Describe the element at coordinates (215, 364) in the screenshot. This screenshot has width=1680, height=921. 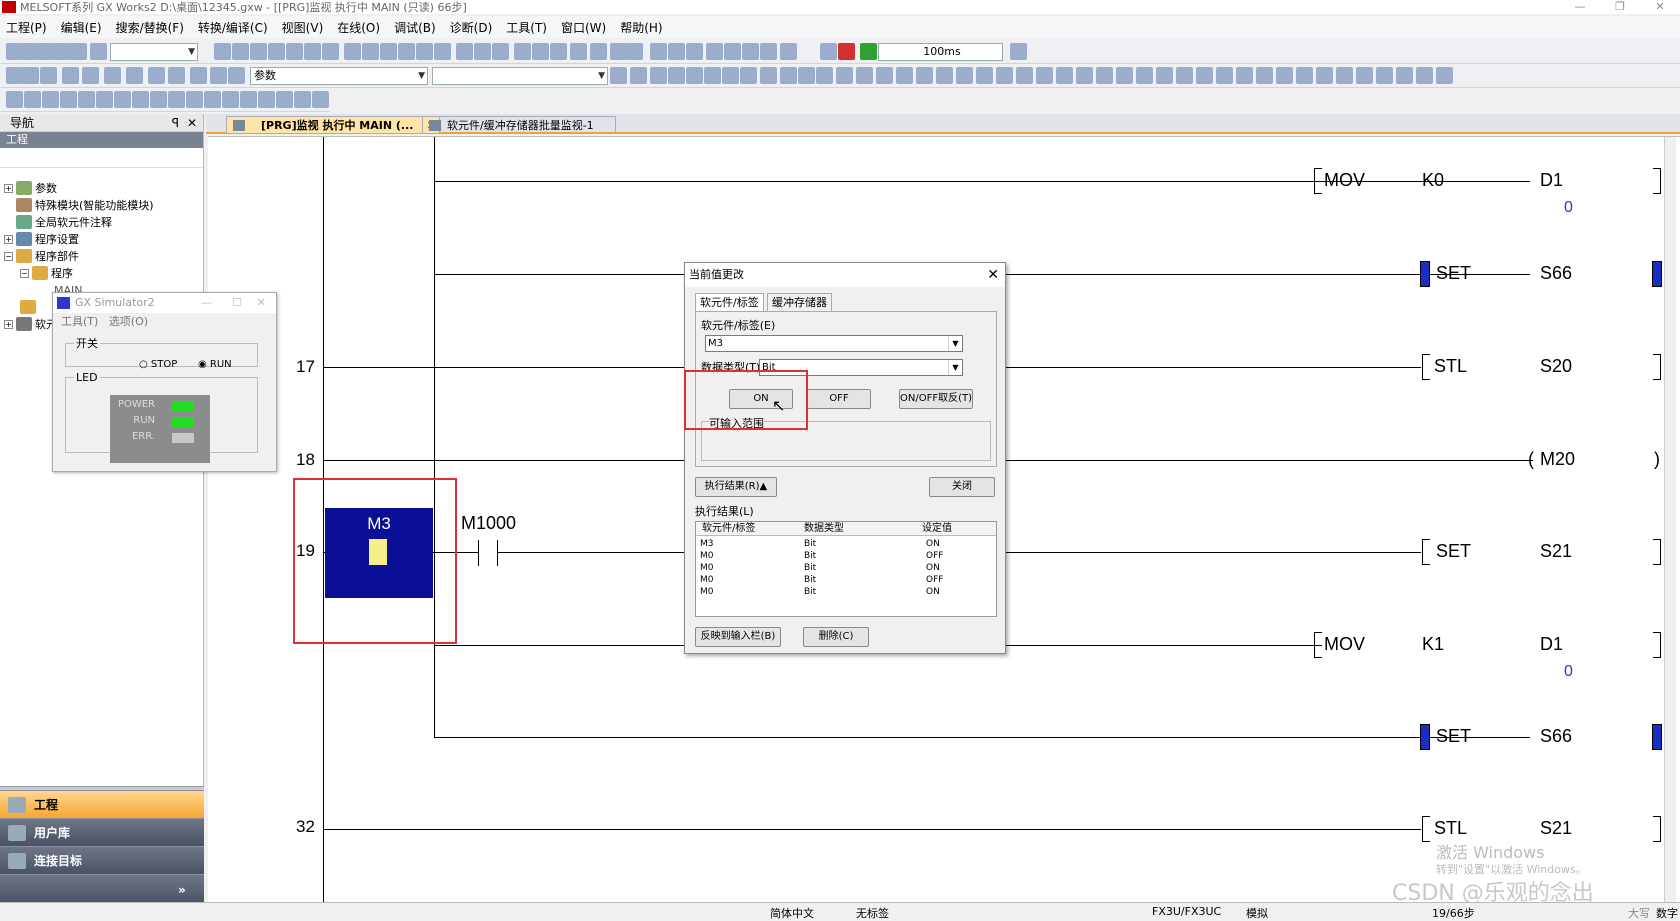
I see `run-radio: ◉ RUN` at that location.